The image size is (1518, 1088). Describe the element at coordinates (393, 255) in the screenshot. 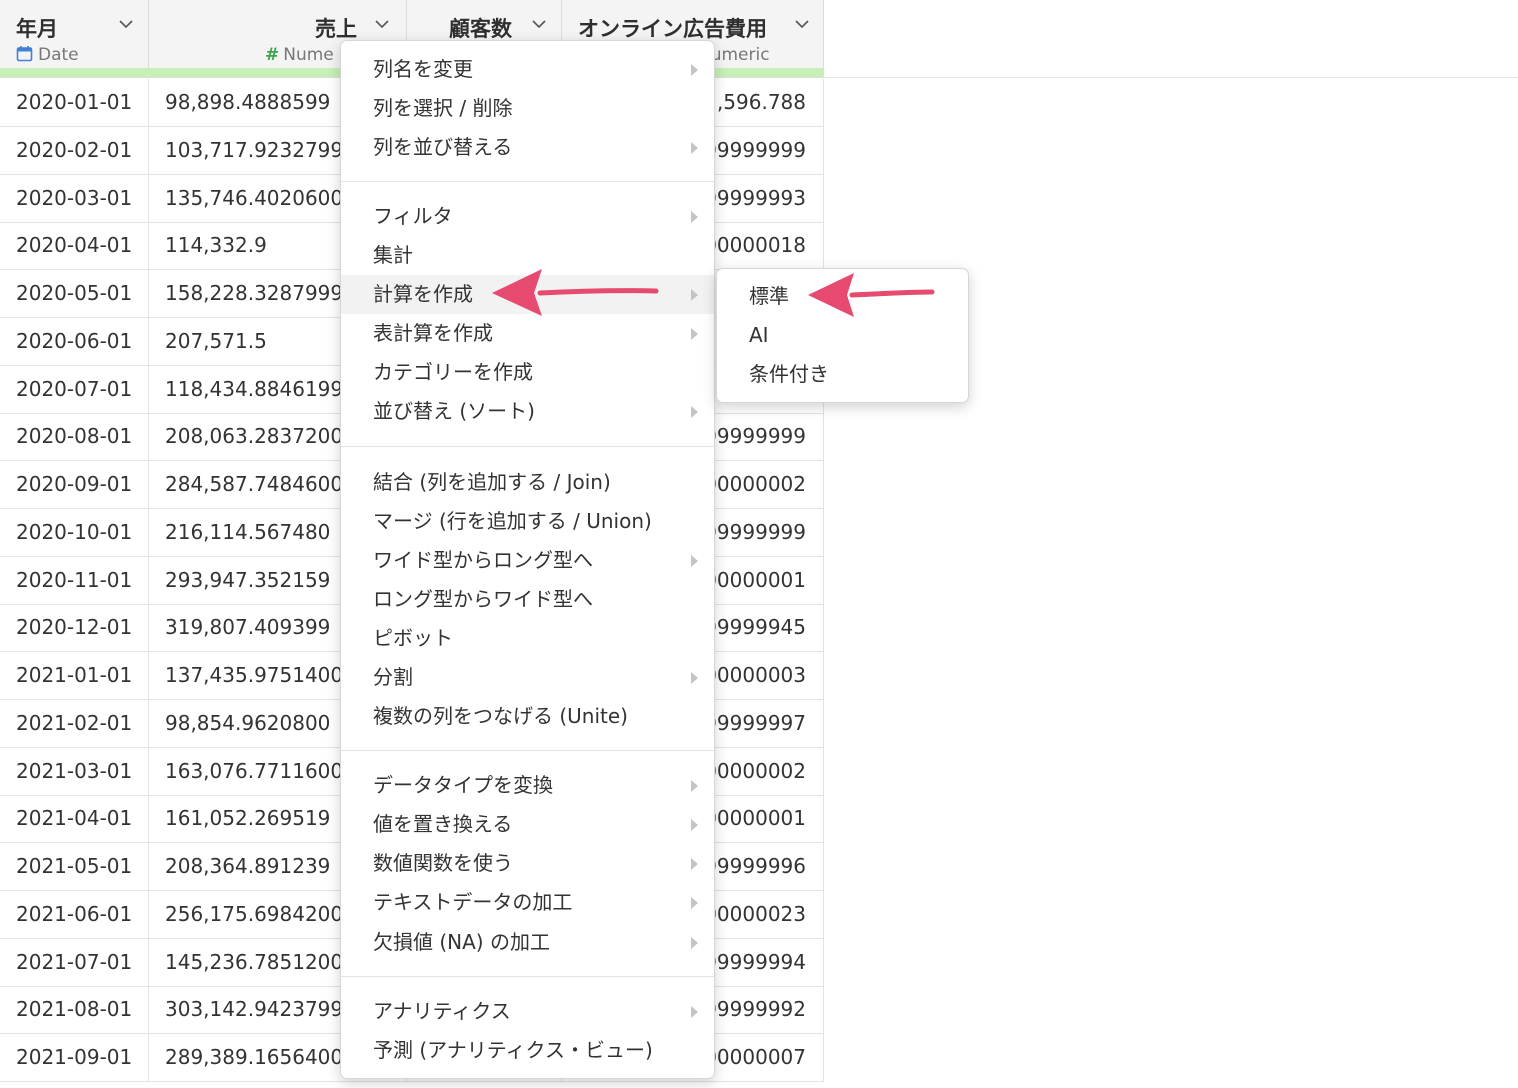

I see `menu-item-label: 集計` at that location.